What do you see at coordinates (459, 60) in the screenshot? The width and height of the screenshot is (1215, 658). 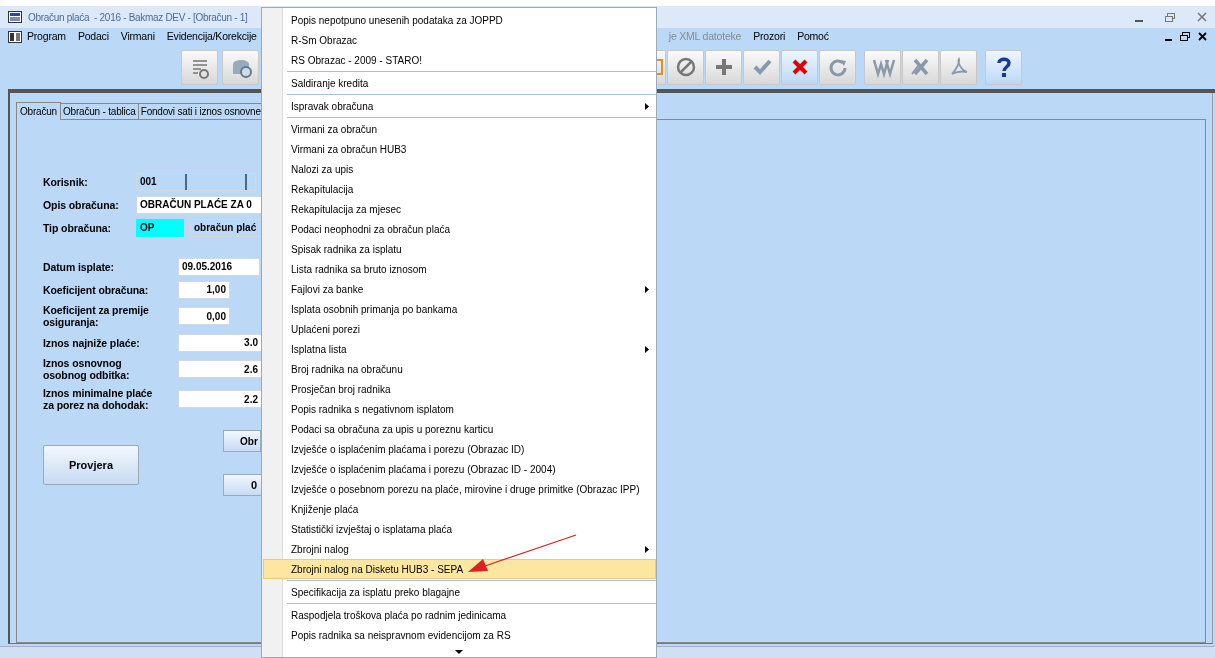 I see `menu-item: RS Obrazac - 2009 - STARO!` at bounding box center [459, 60].